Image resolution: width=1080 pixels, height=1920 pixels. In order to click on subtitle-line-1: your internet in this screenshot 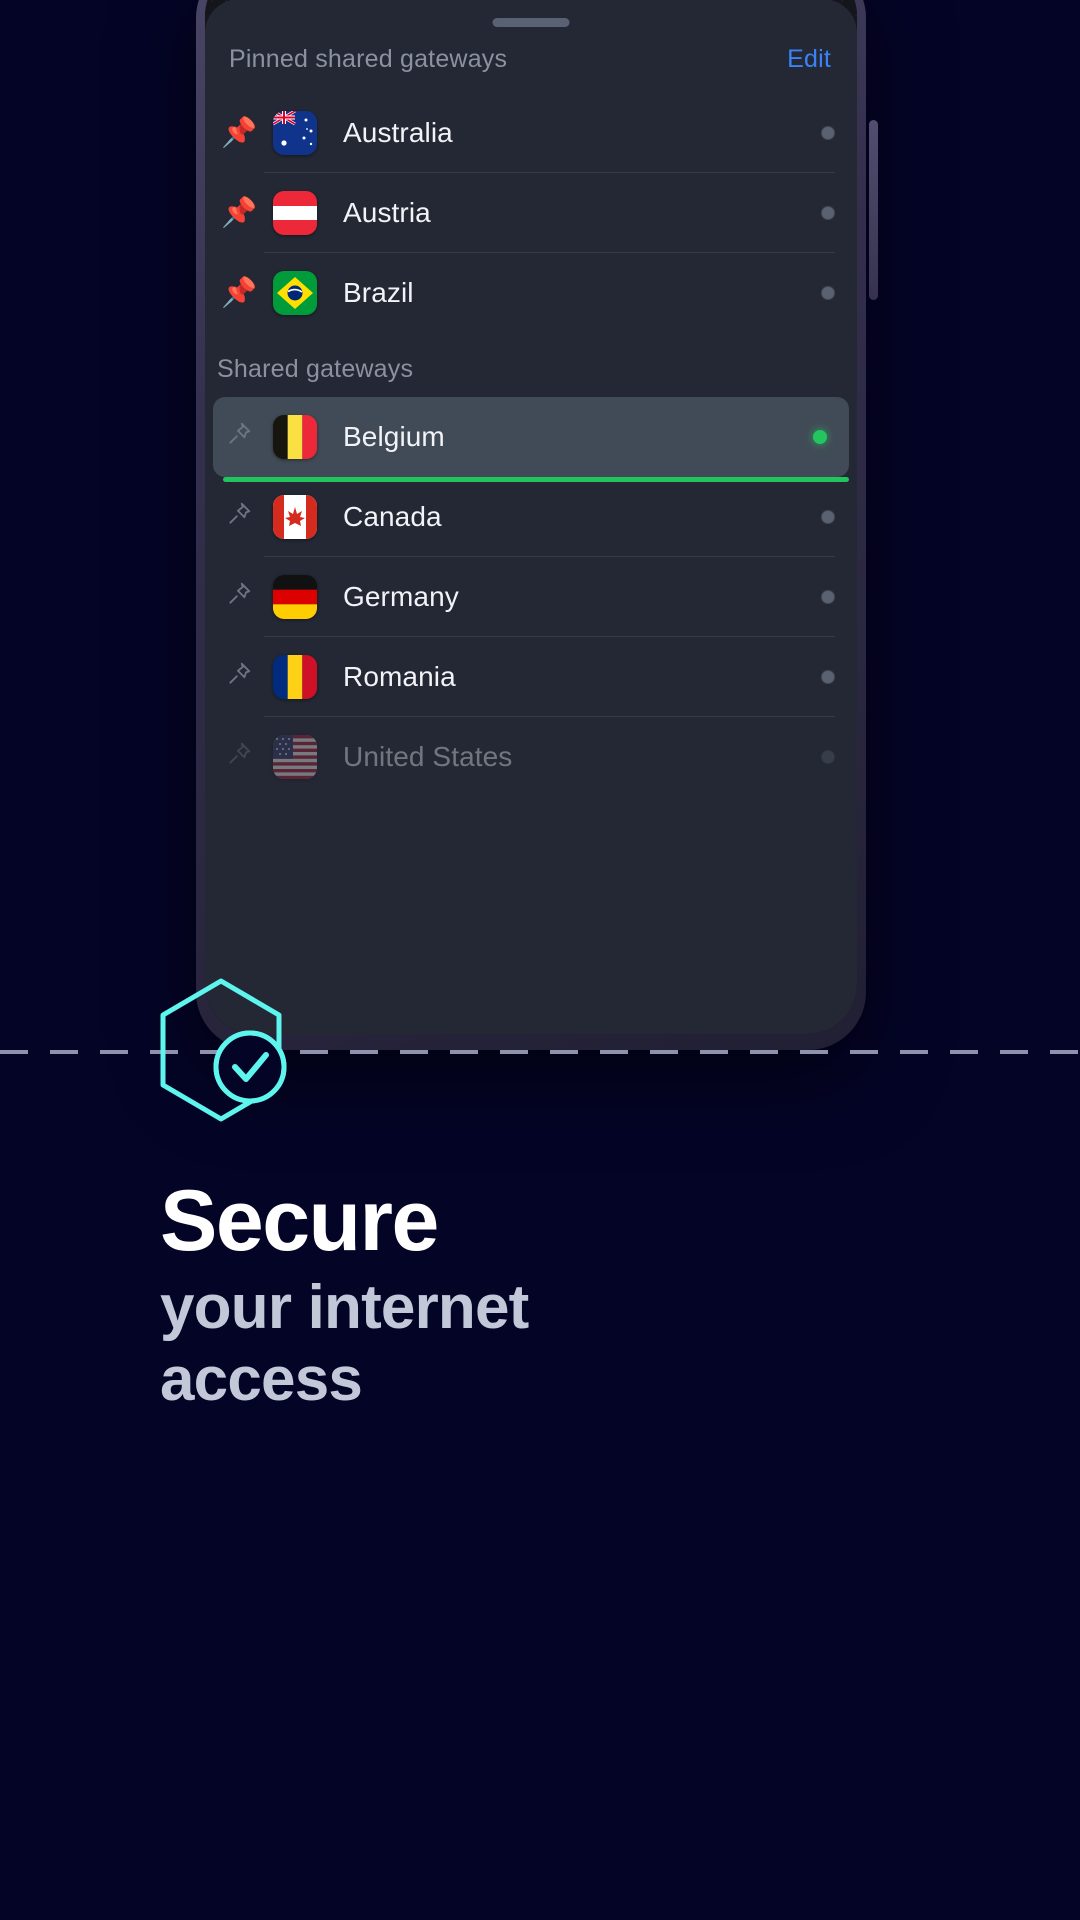, I will do `click(344, 1307)`.